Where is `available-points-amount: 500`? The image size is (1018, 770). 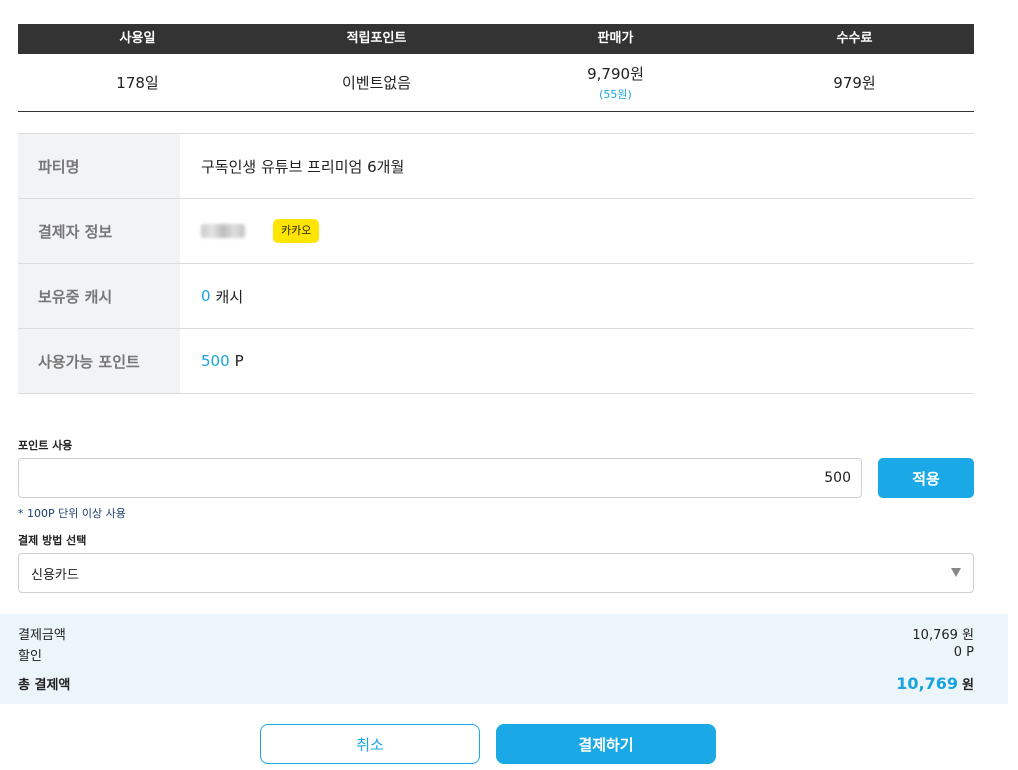
available-points-amount: 500 is located at coordinates (215, 361).